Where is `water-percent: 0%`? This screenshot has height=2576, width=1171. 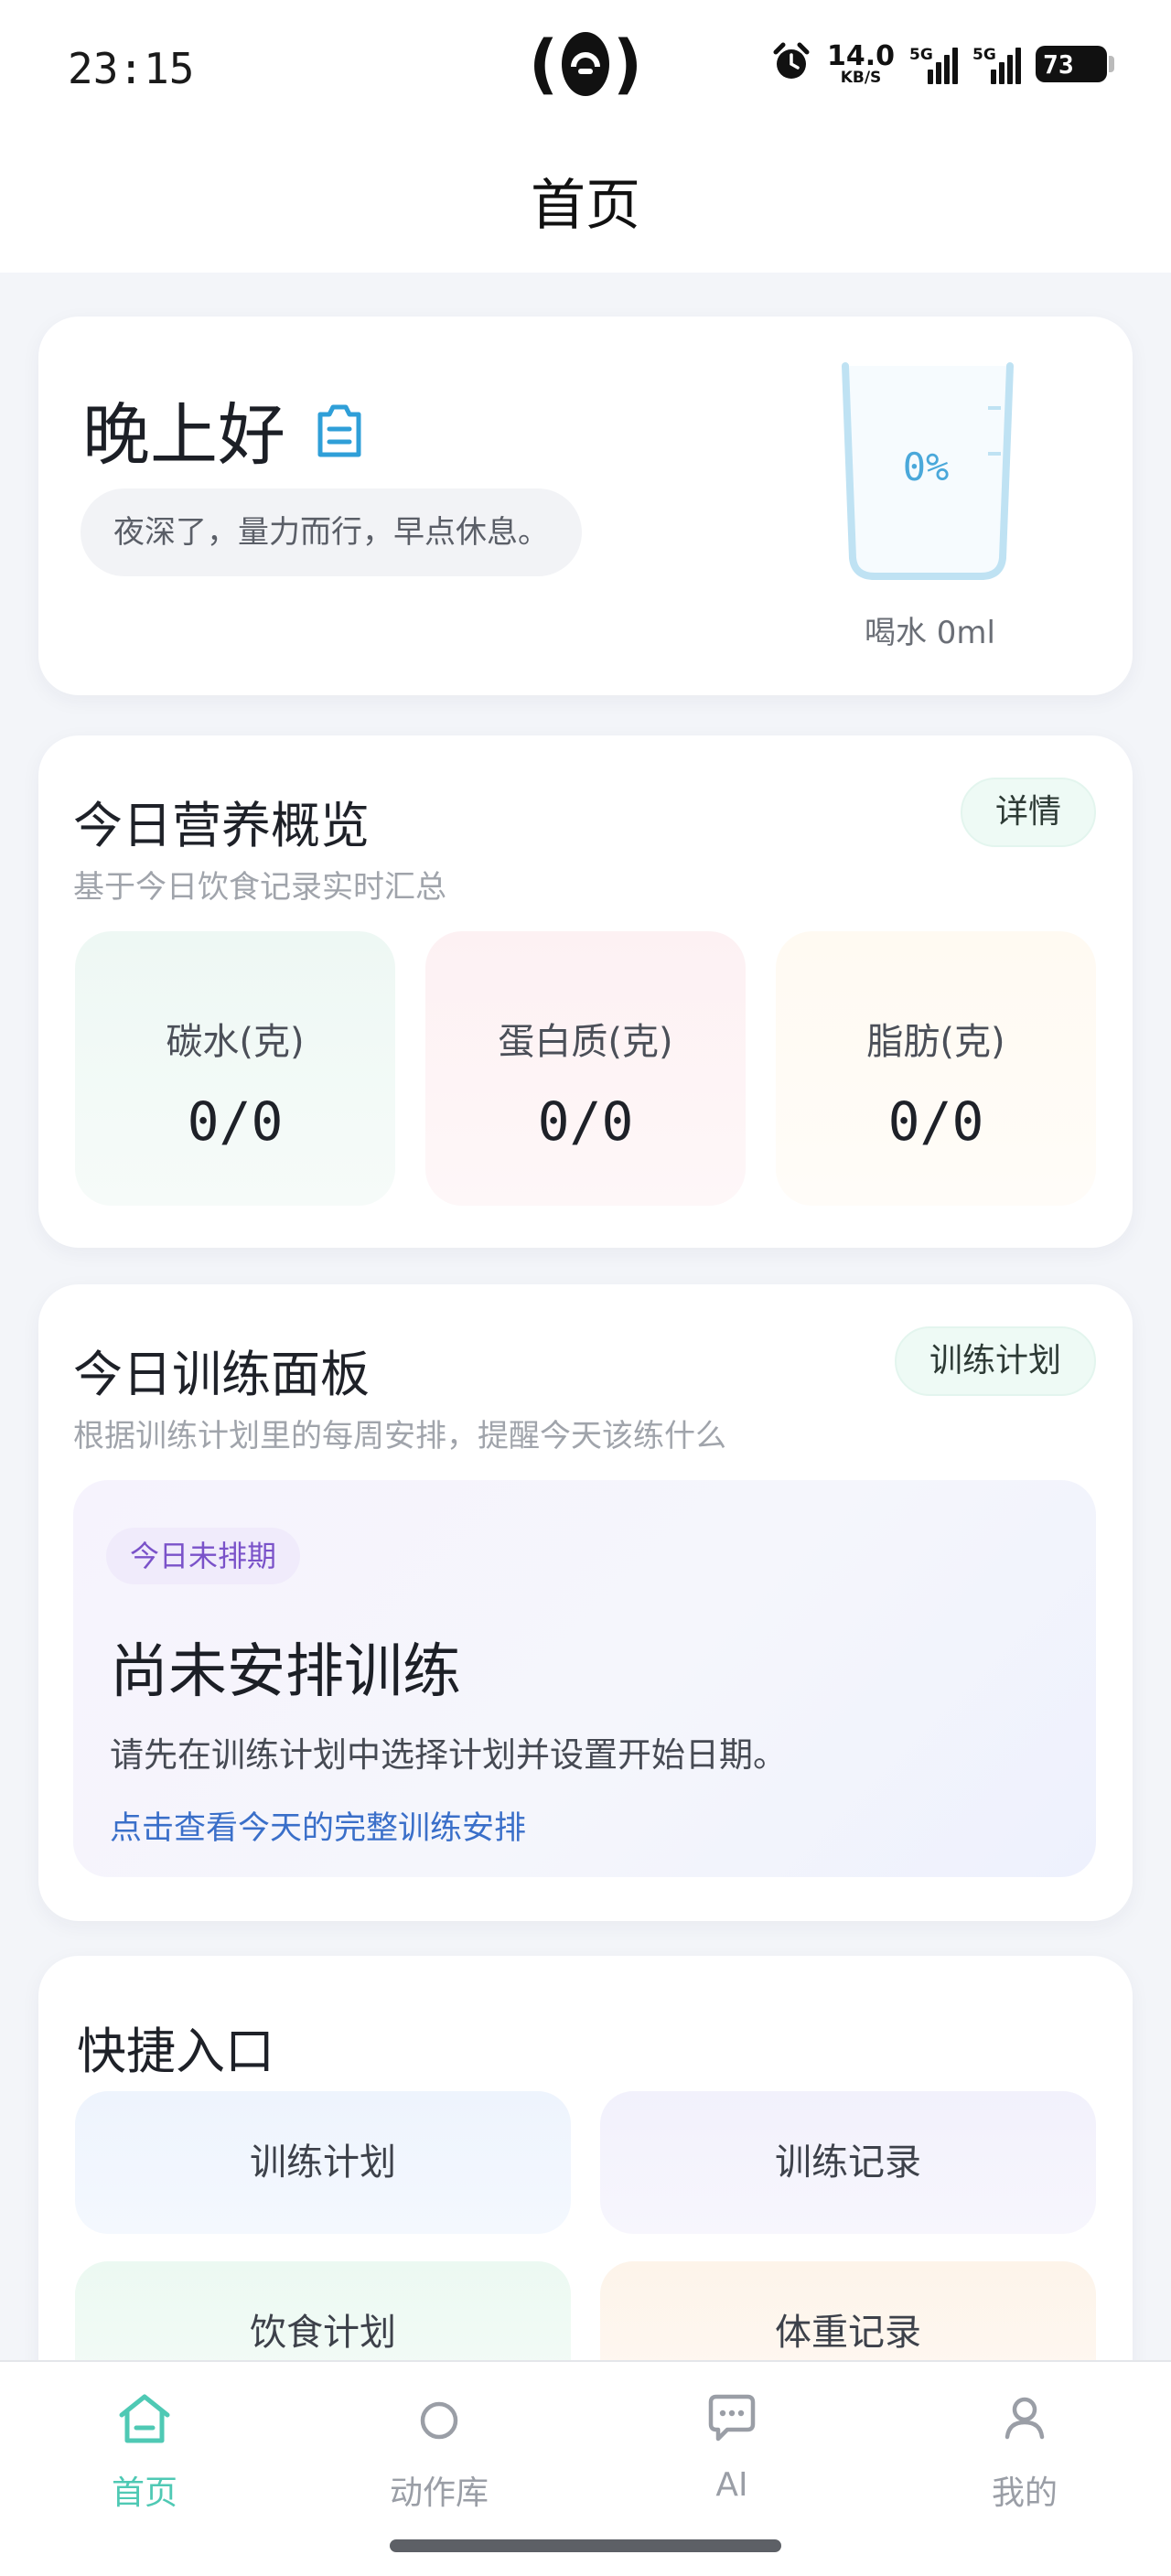
water-percent: 0% is located at coordinates (926, 467).